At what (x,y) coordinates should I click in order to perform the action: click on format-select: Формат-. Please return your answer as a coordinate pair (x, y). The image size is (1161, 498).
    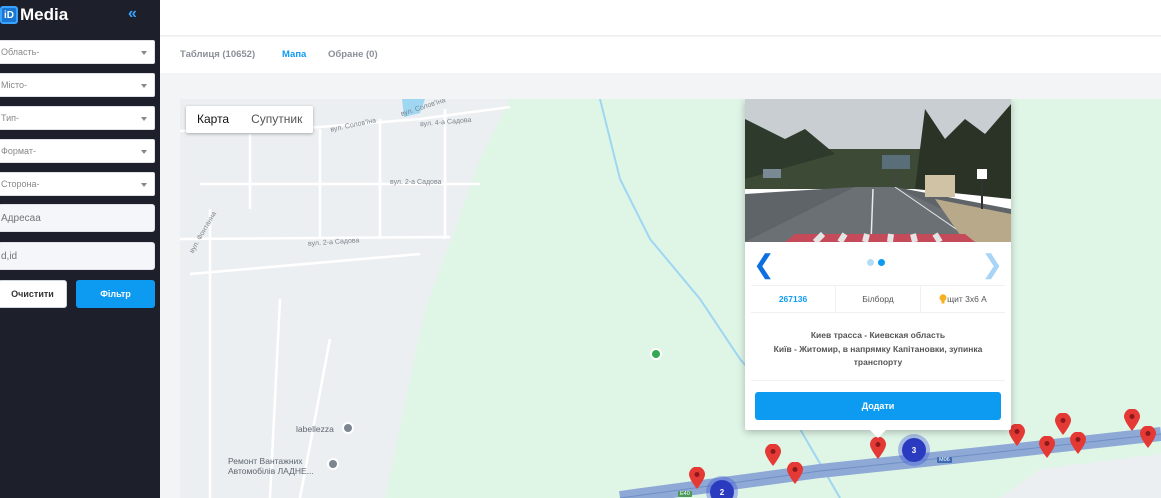
    Looking at the image, I should click on (77, 151).